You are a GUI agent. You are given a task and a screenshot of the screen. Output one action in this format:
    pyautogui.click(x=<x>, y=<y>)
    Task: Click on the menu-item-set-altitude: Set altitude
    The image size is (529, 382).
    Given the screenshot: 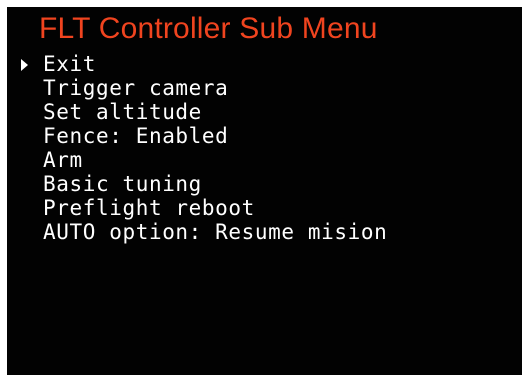 What is the action you would take?
    pyautogui.click(x=203, y=112)
    